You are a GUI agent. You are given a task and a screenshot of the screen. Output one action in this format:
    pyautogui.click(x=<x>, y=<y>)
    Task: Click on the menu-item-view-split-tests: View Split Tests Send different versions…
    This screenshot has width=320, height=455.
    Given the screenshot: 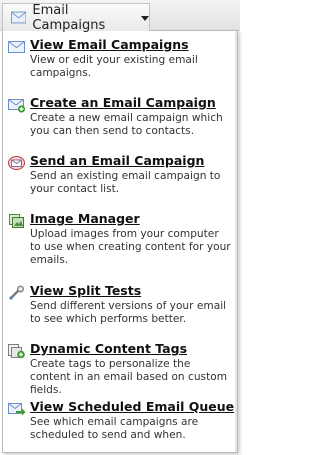 What is the action you would take?
    pyautogui.click(x=120, y=310)
    